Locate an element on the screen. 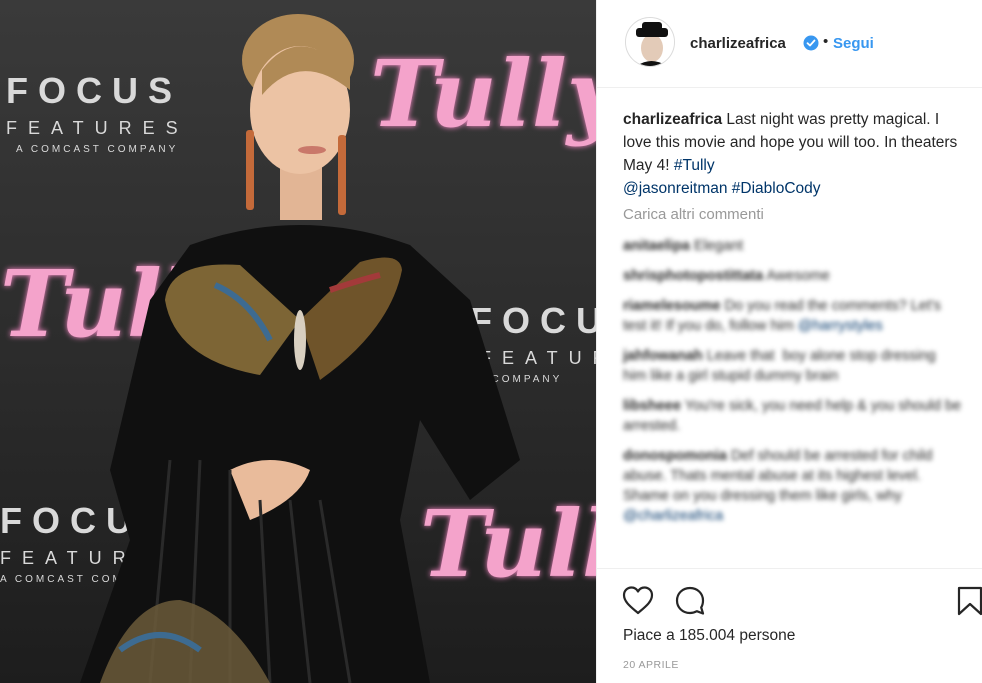  avatar-image is located at coordinates (650, 42).